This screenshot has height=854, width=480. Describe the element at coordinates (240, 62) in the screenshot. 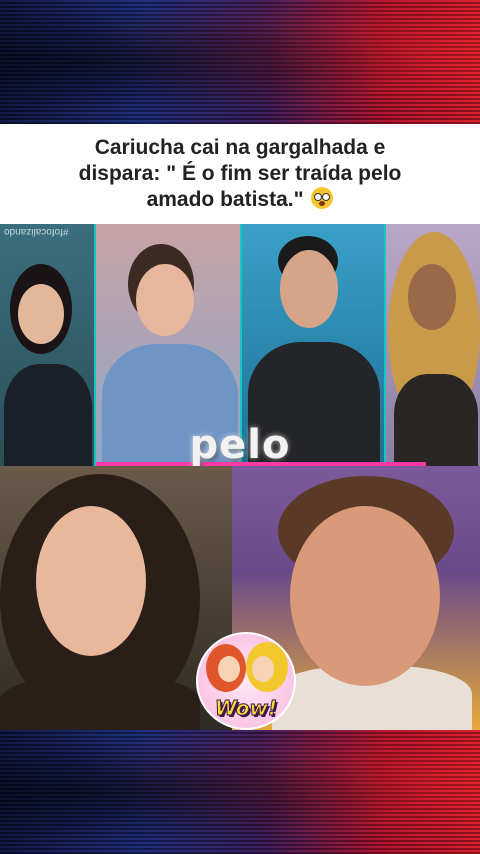

I see `top-decorative-band` at that location.